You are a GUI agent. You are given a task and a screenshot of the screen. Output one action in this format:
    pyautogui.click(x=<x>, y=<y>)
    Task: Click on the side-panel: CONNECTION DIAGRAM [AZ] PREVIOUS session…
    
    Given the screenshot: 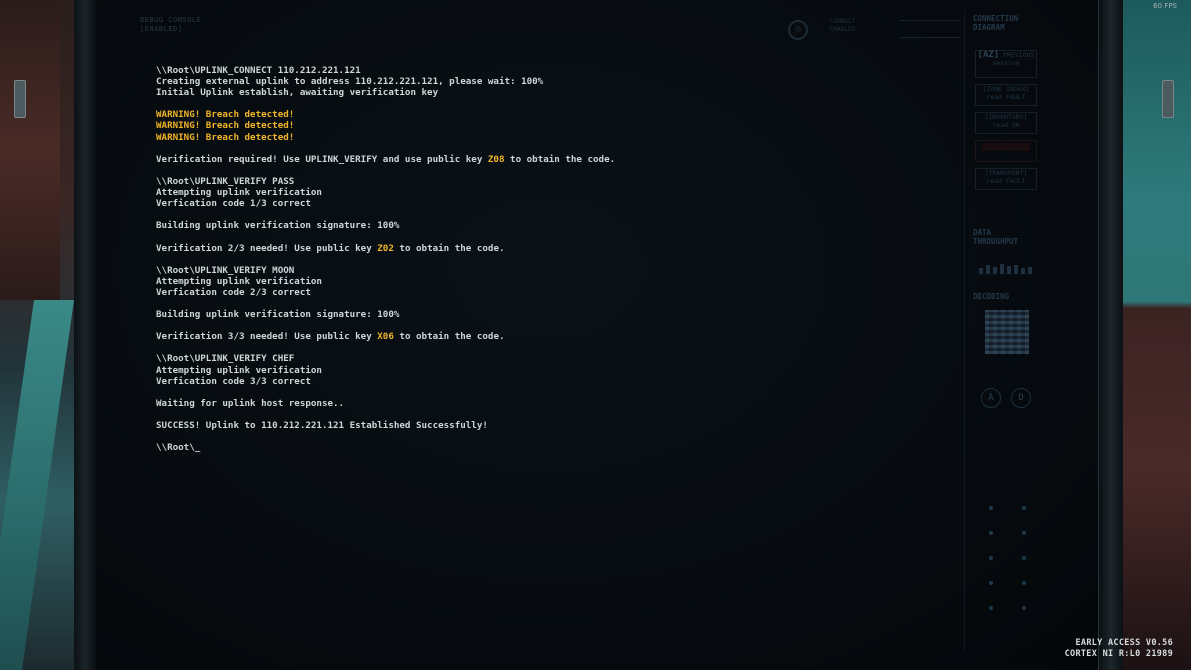 What is the action you would take?
    pyautogui.click(x=1002, y=330)
    